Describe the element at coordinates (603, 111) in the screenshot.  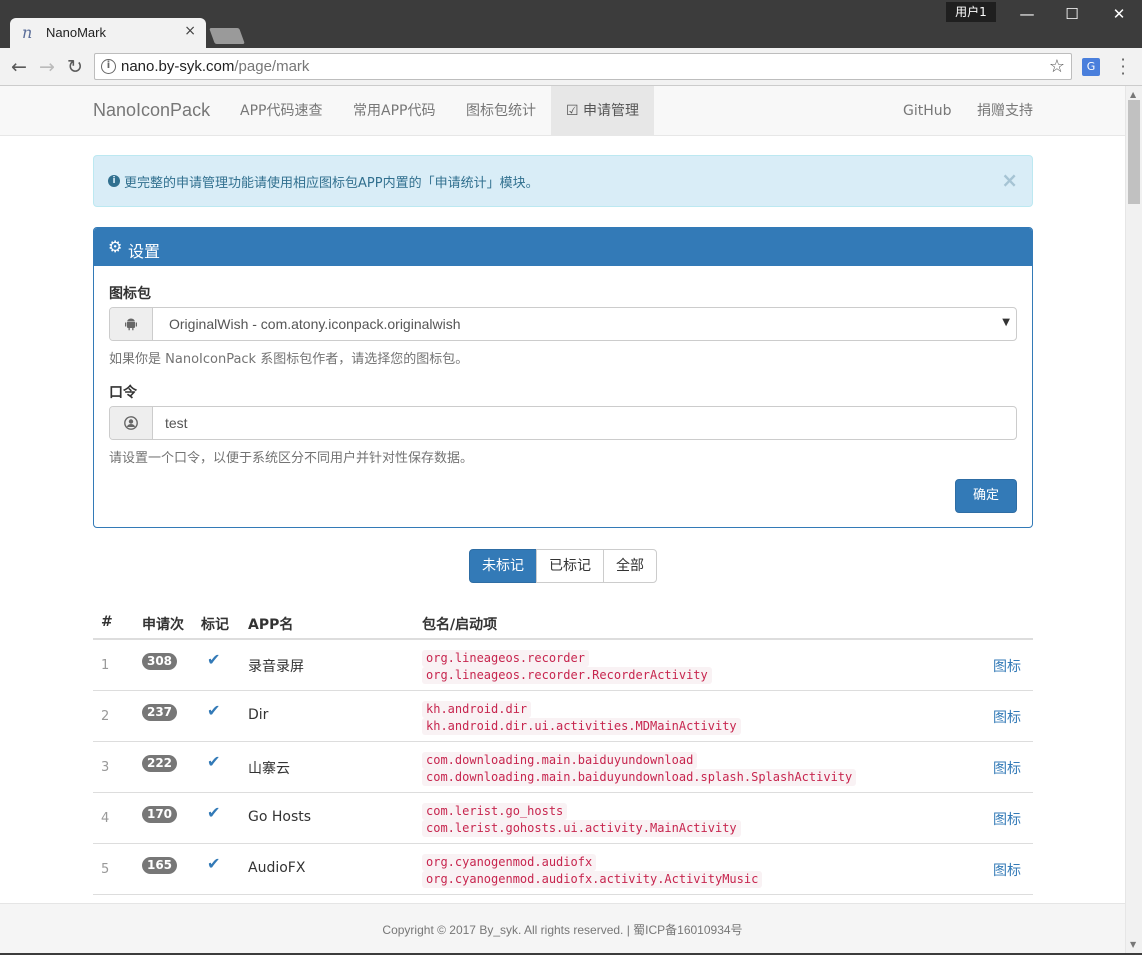
I see `nav-request-management: ☑ 申请管理` at that location.